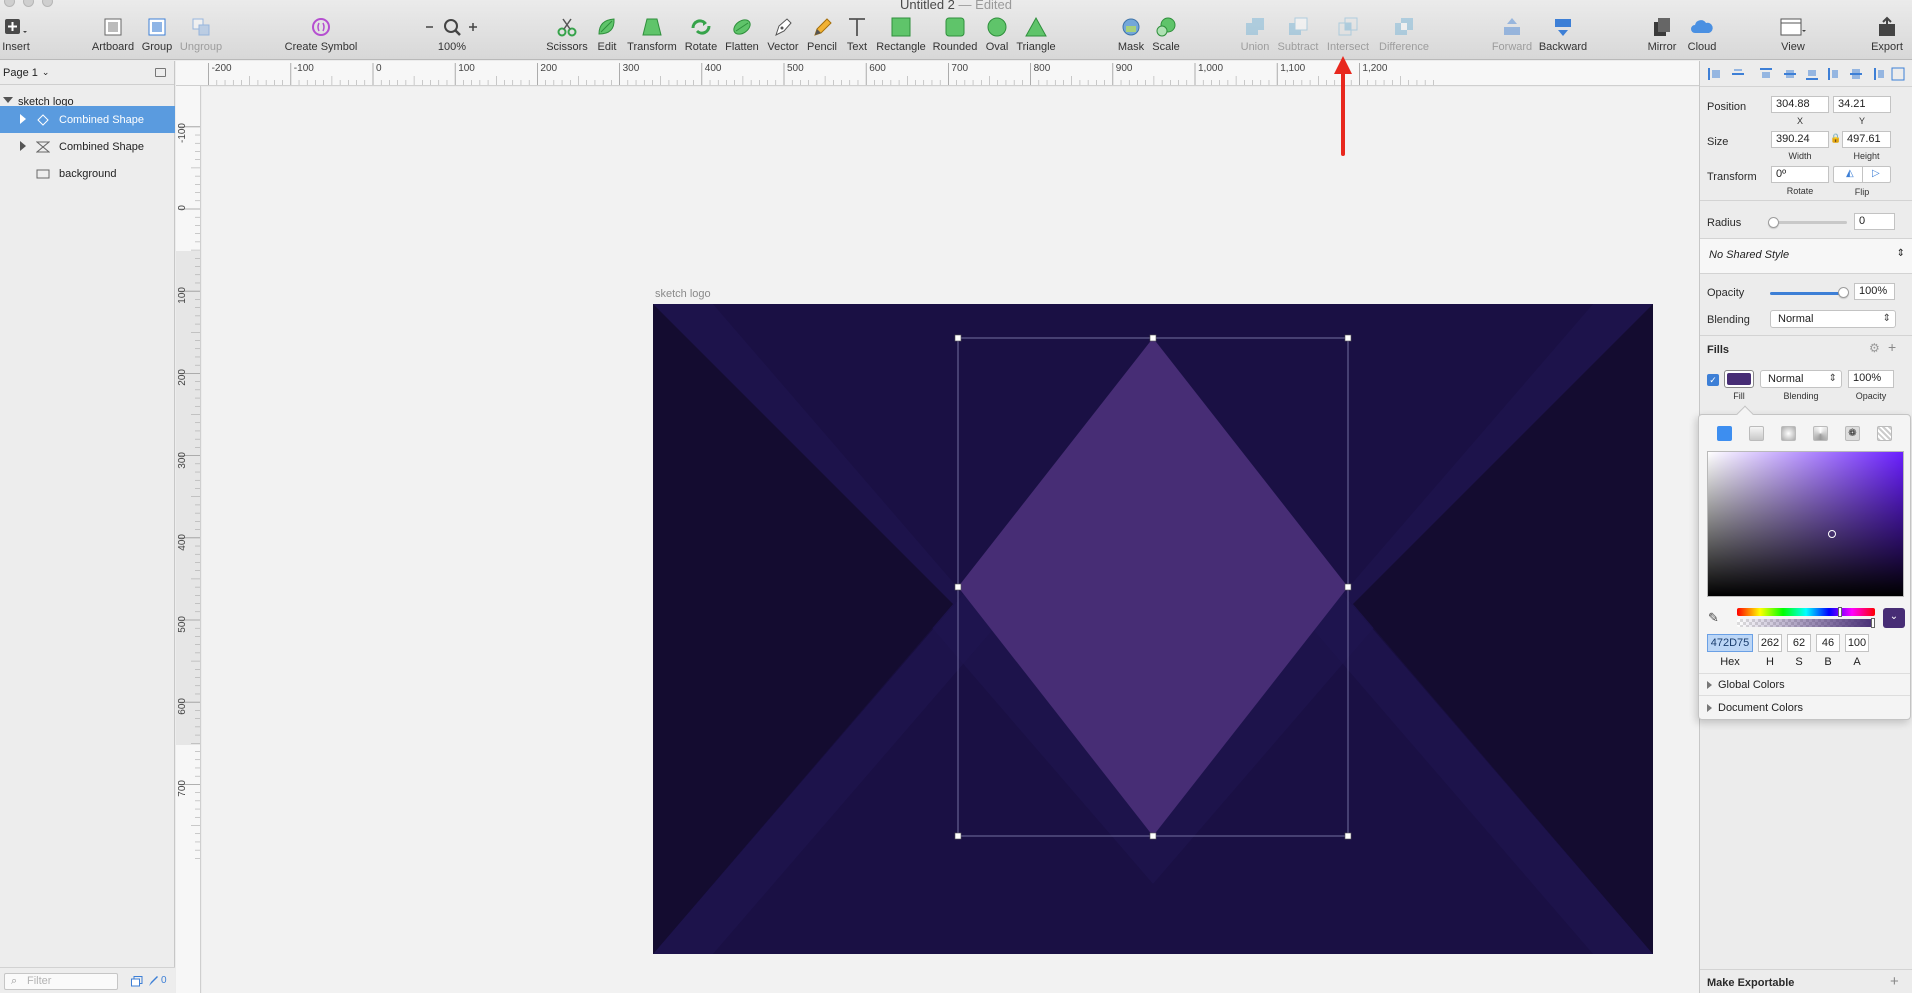  I want to click on layer-background: background, so click(87, 173).